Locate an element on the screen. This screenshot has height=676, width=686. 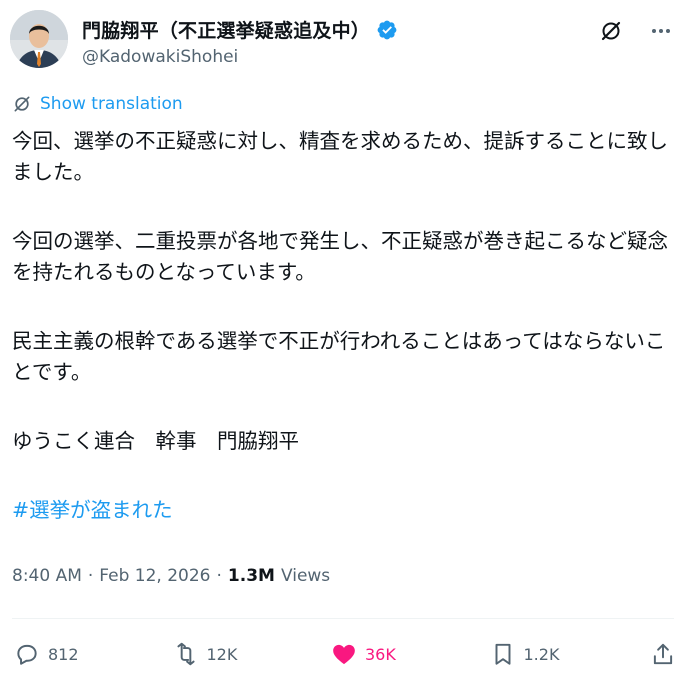
tweet-time: 8:40 AM is located at coordinates (47, 576).